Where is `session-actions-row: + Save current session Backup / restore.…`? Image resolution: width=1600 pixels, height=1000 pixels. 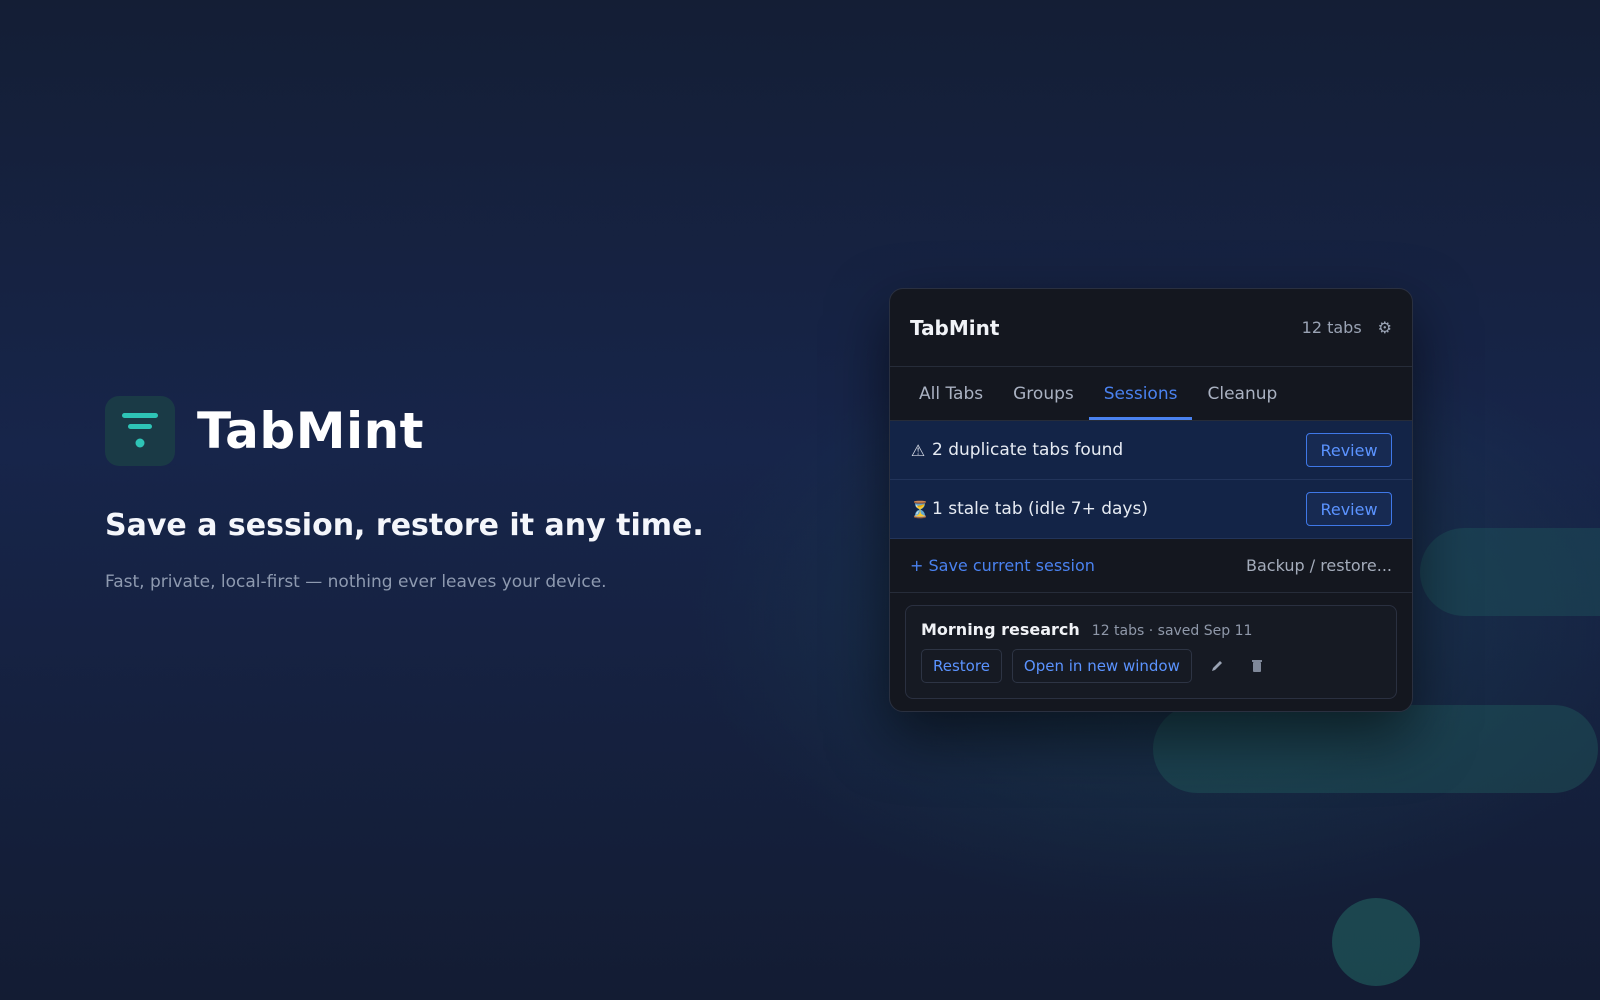 session-actions-row: + Save current session Backup / restore.… is located at coordinates (1151, 566).